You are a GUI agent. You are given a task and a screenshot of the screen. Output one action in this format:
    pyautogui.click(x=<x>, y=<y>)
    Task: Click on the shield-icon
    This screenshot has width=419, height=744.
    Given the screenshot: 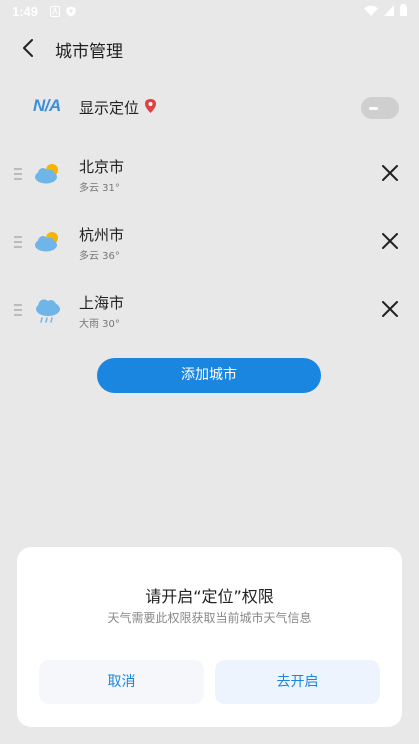 What is the action you would take?
    pyautogui.click(x=71, y=11)
    